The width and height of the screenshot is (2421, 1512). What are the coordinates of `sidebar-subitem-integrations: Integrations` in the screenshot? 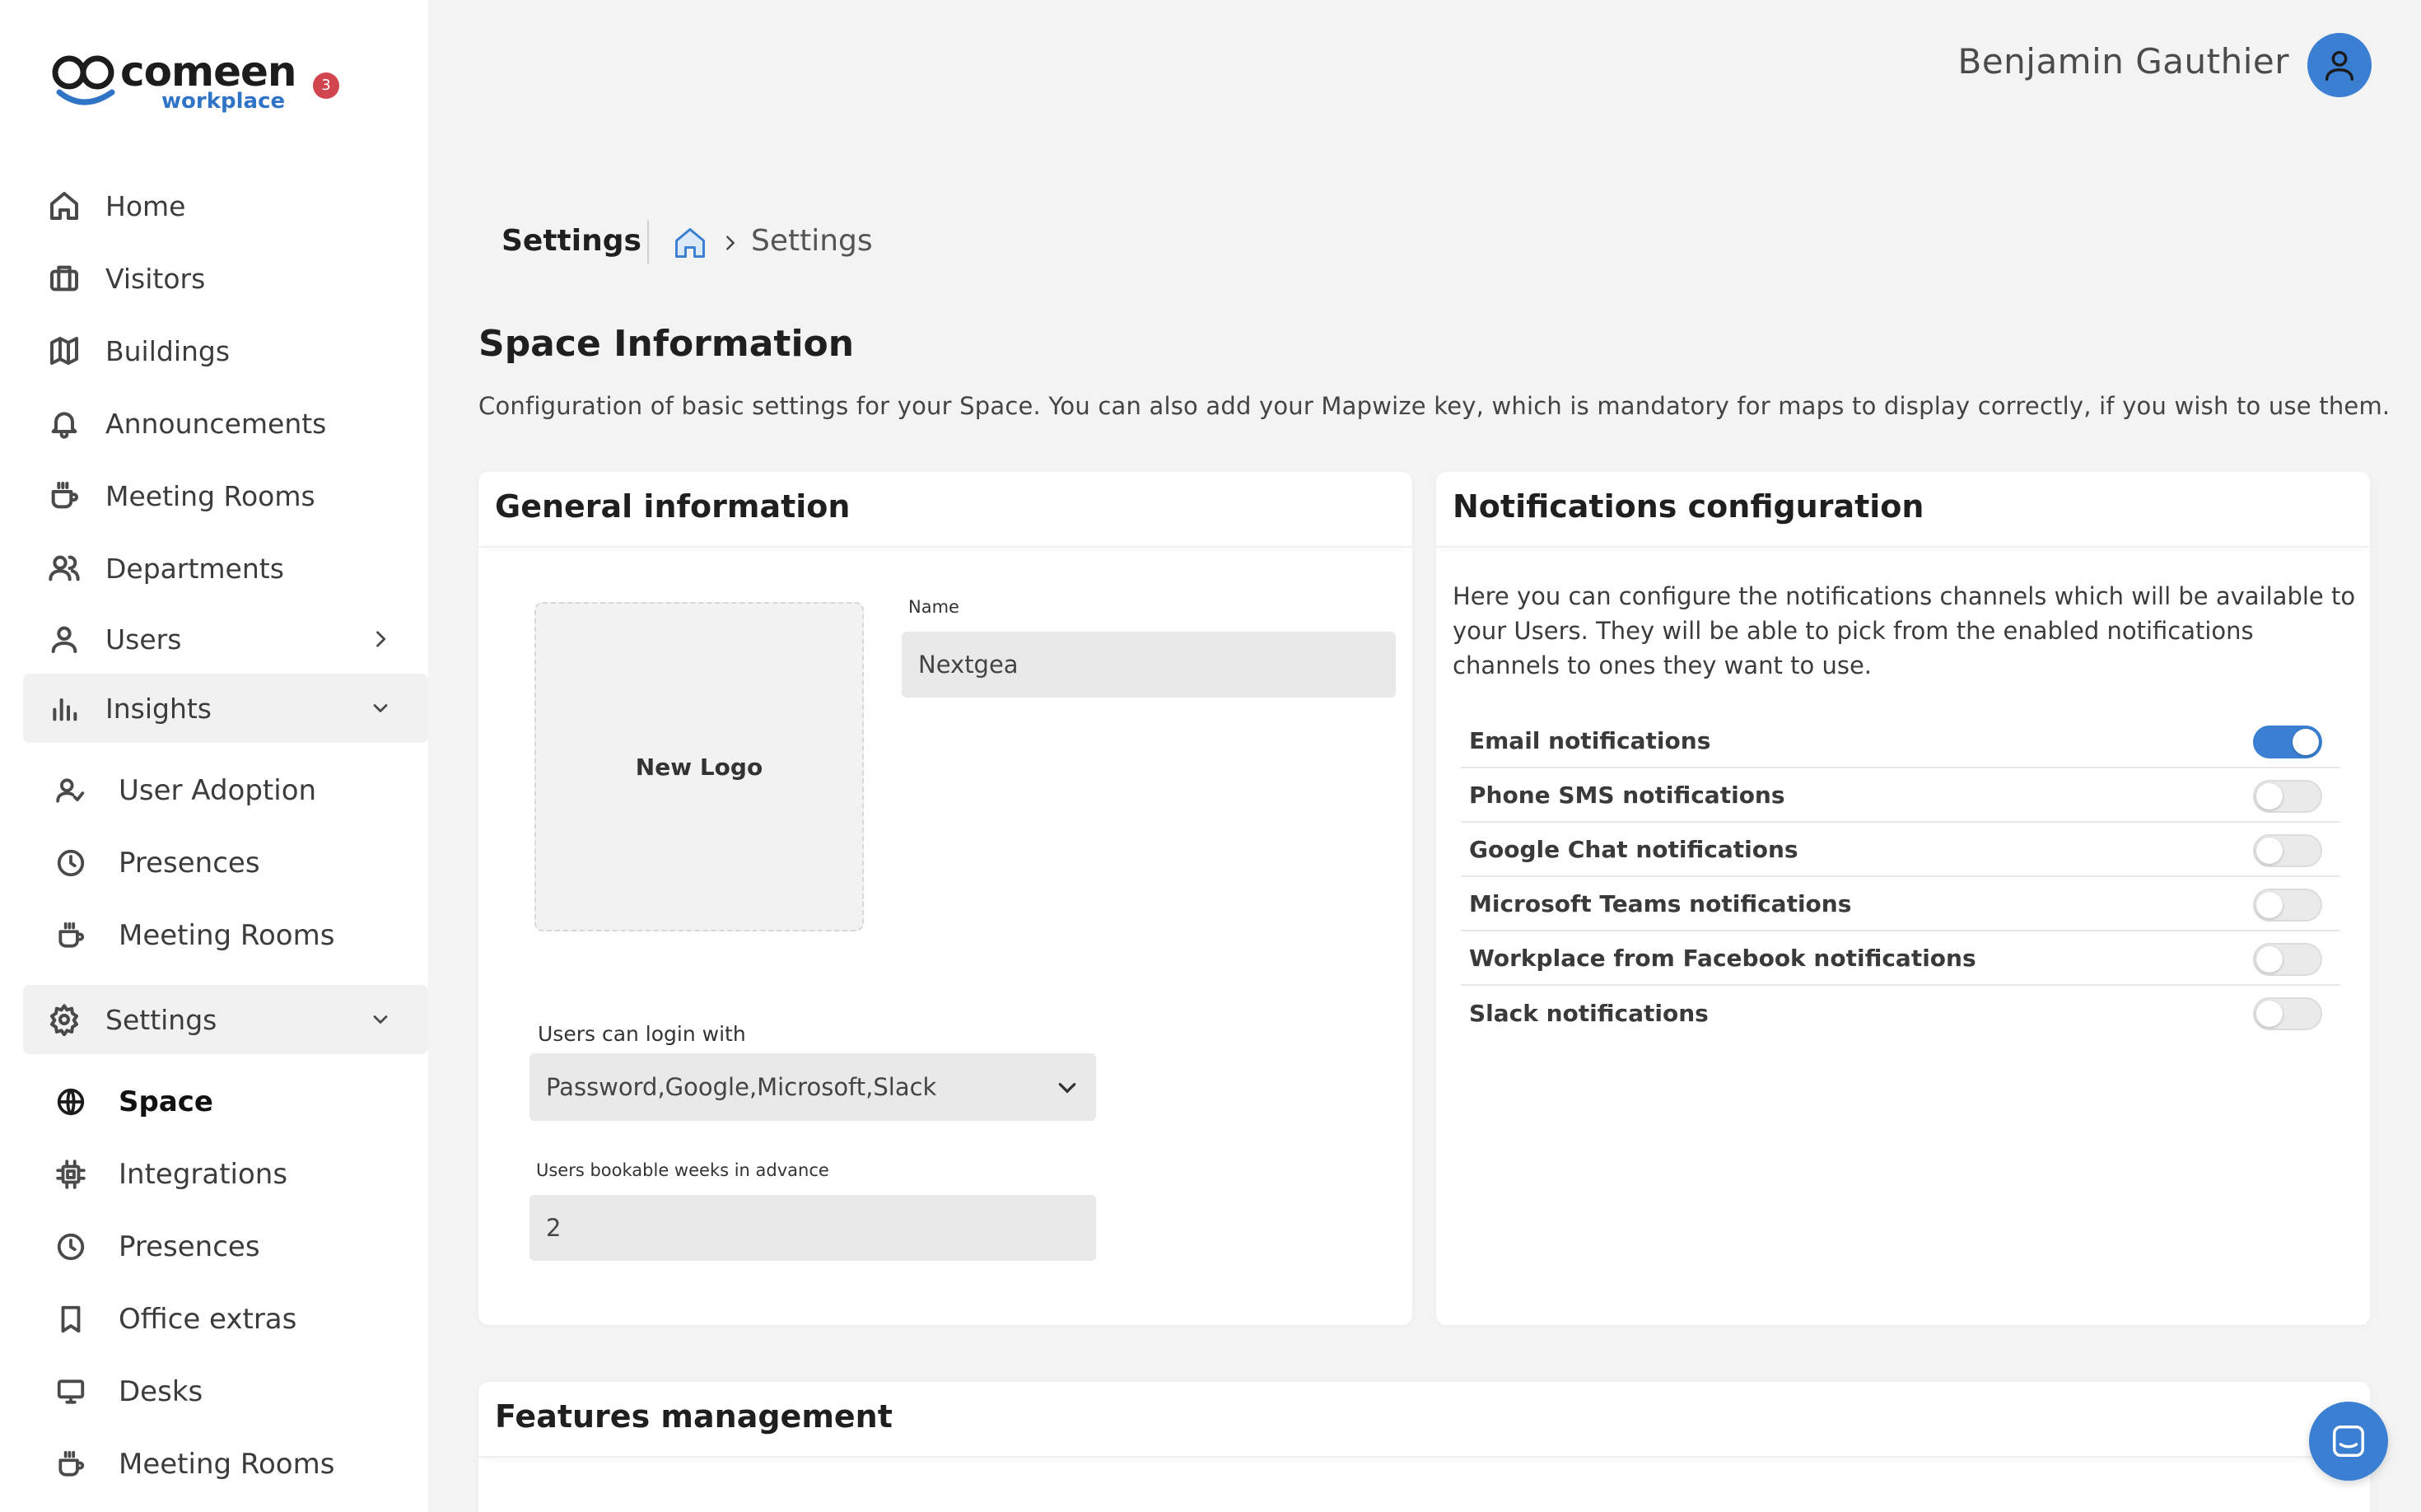 It's located at (226, 1174).